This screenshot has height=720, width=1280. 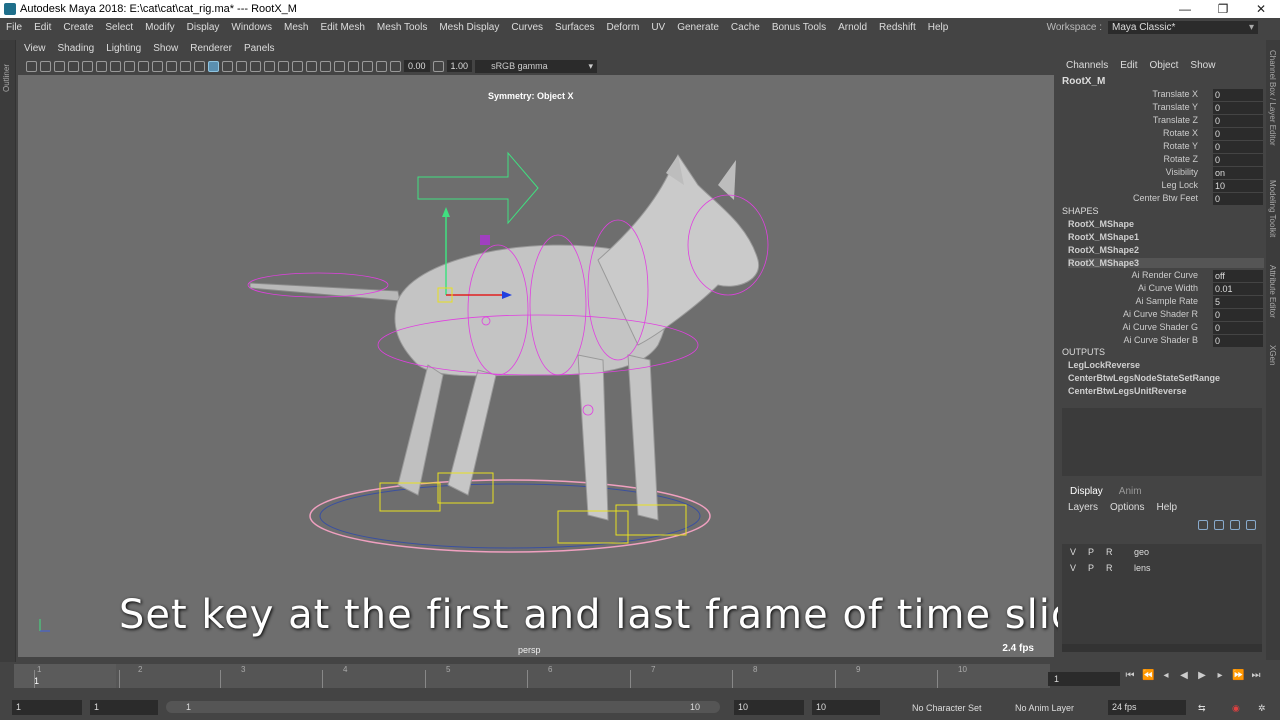 What do you see at coordinates (1162, 552) in the screenshot?
I see `layer-row: V P R geo` at bounding box center [1162, 552].